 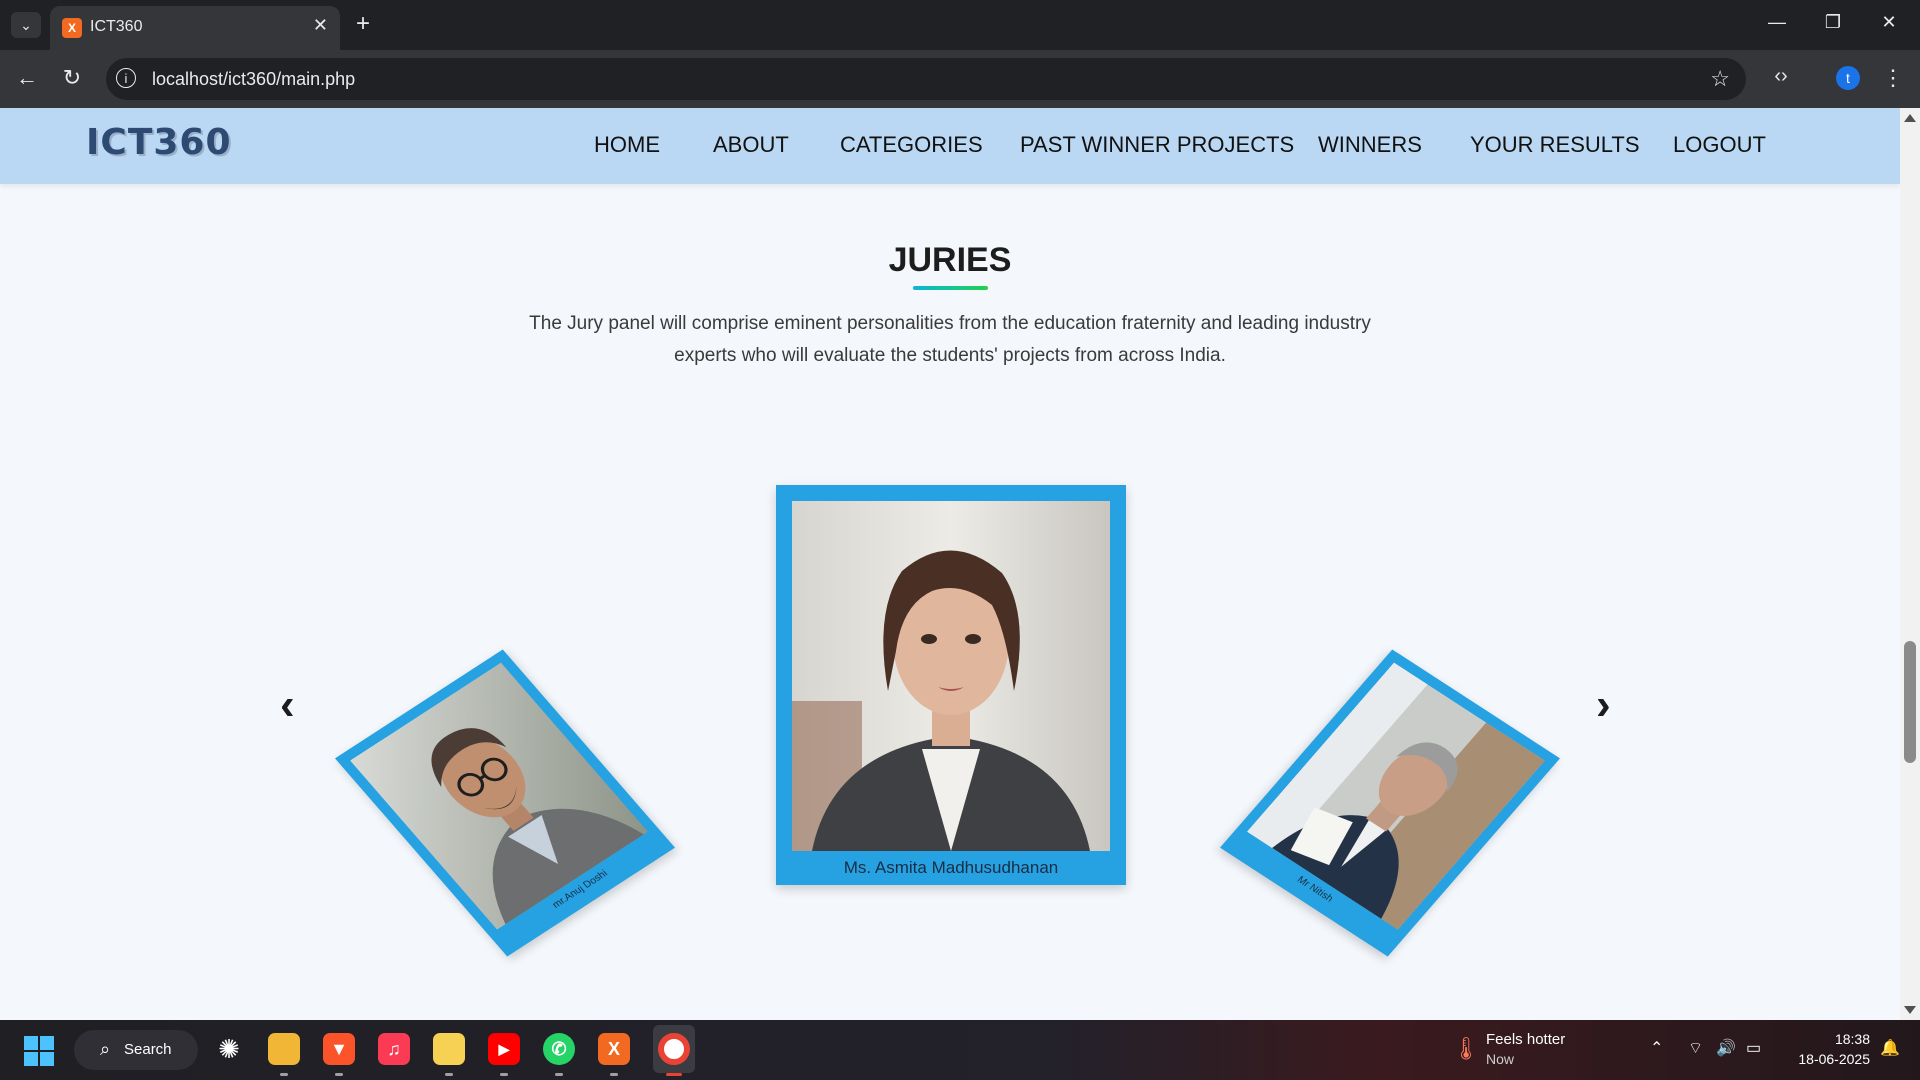 What do you see at coordinates (751, 145) in the screenshot?
I see `nav-about: ABOUT` at bounding box center [751, 145].